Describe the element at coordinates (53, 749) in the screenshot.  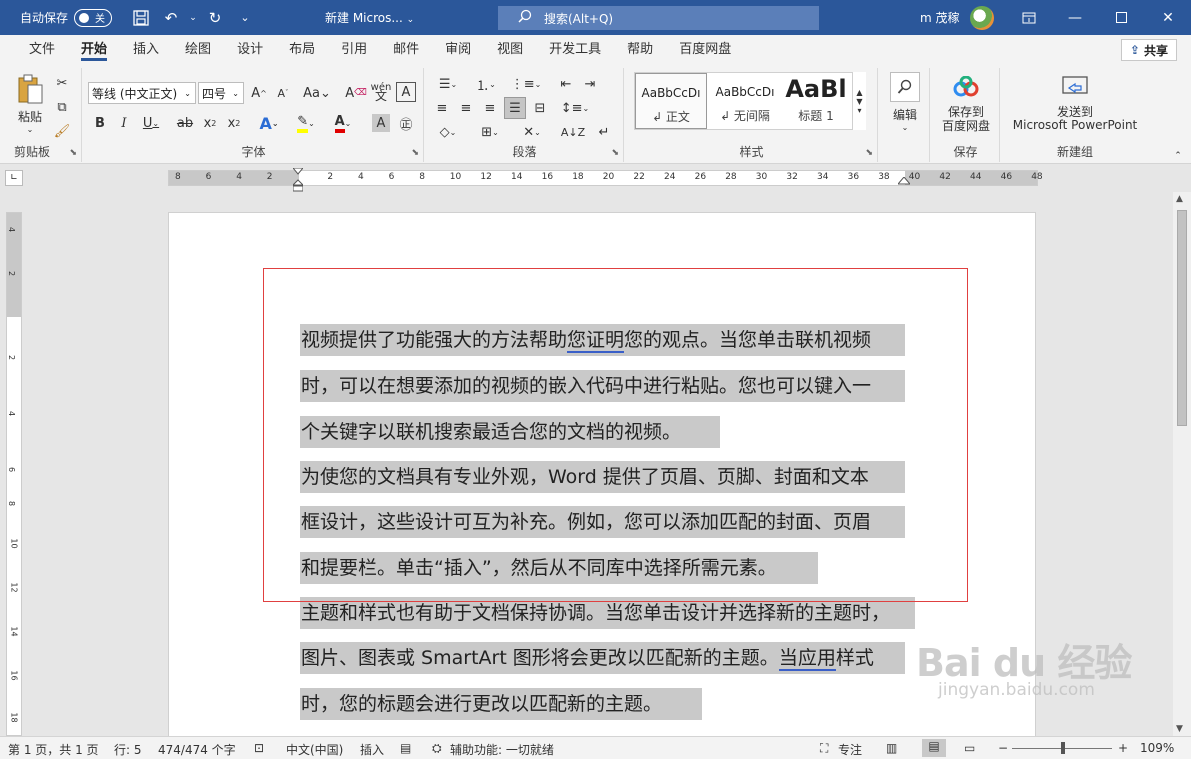
I see `page-count: 第 1 页，共 1 页` at that location.